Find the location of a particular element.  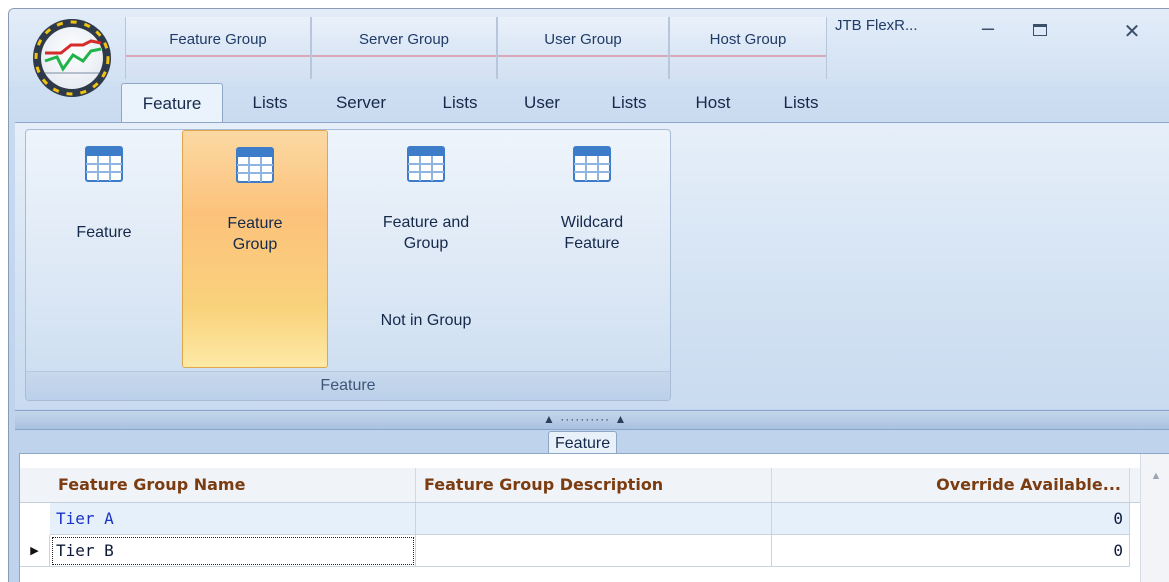

context-group-title: Feature Group is located at coordinates (218, 42).